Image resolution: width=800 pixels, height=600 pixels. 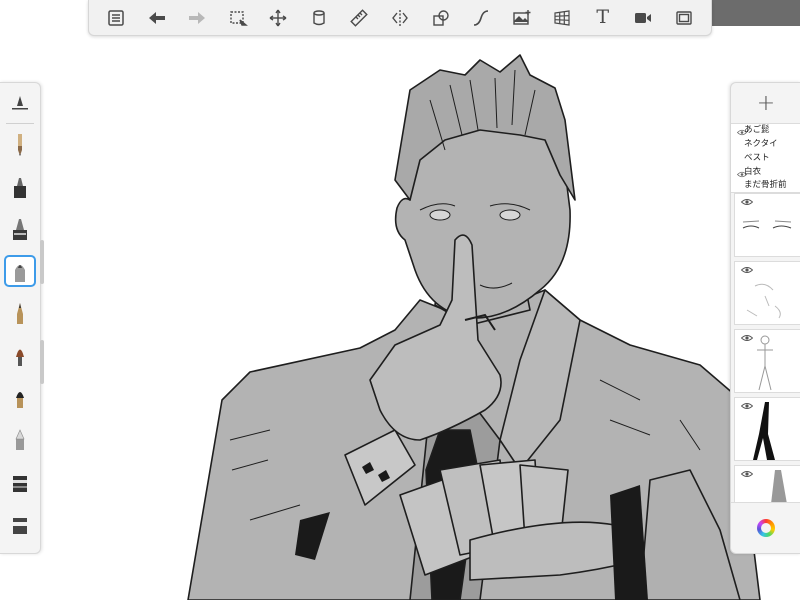 I want to click on airbrush-icon, so click(x=20, y=271).